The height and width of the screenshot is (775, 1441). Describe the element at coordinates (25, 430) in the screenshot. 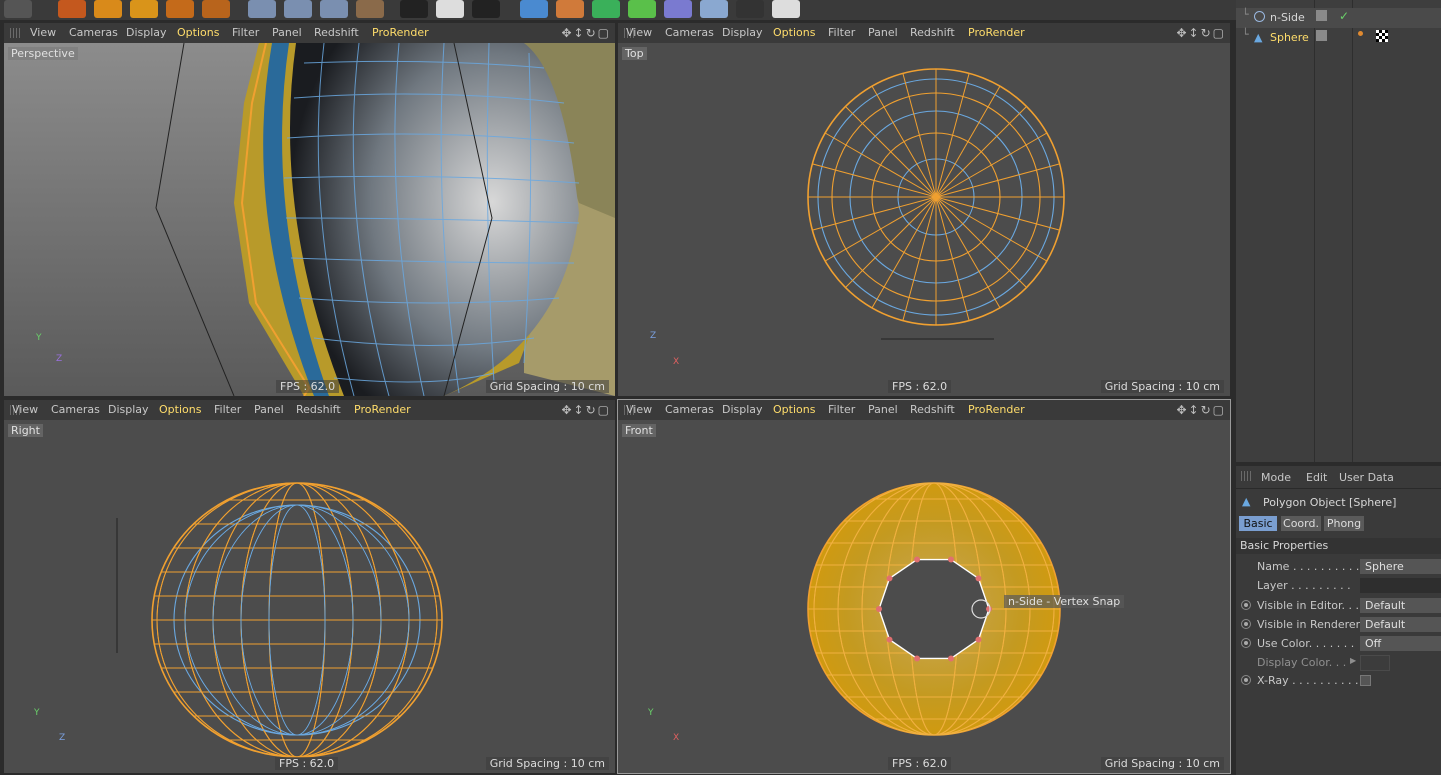

I see `viewport-label: Right` at that location.